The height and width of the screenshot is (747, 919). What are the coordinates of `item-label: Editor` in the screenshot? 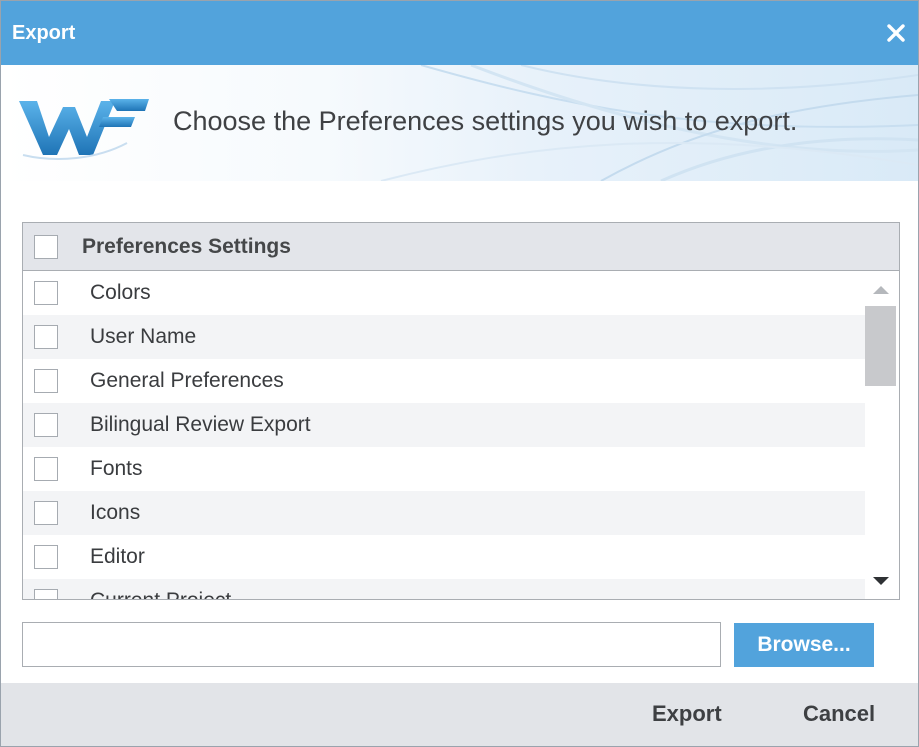 It's located at (117, 556).